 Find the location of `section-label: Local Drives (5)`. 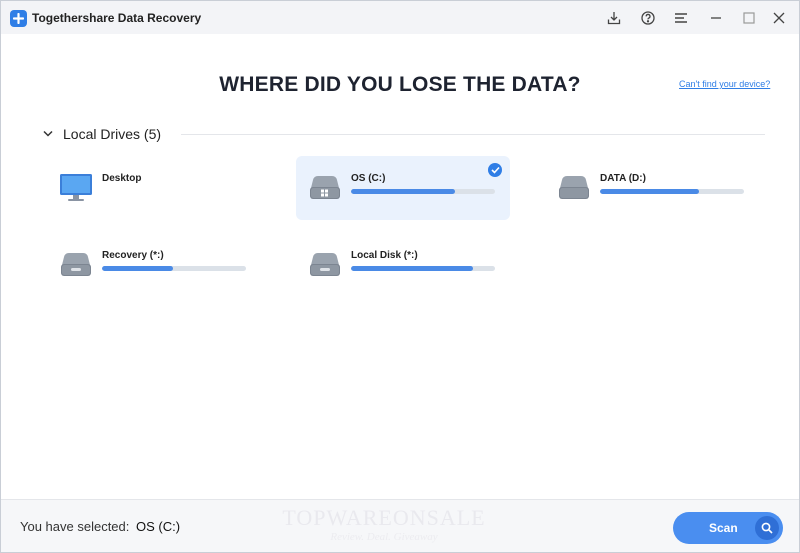

section-label: Local Drives (5) is located at coordinates (112, 134).